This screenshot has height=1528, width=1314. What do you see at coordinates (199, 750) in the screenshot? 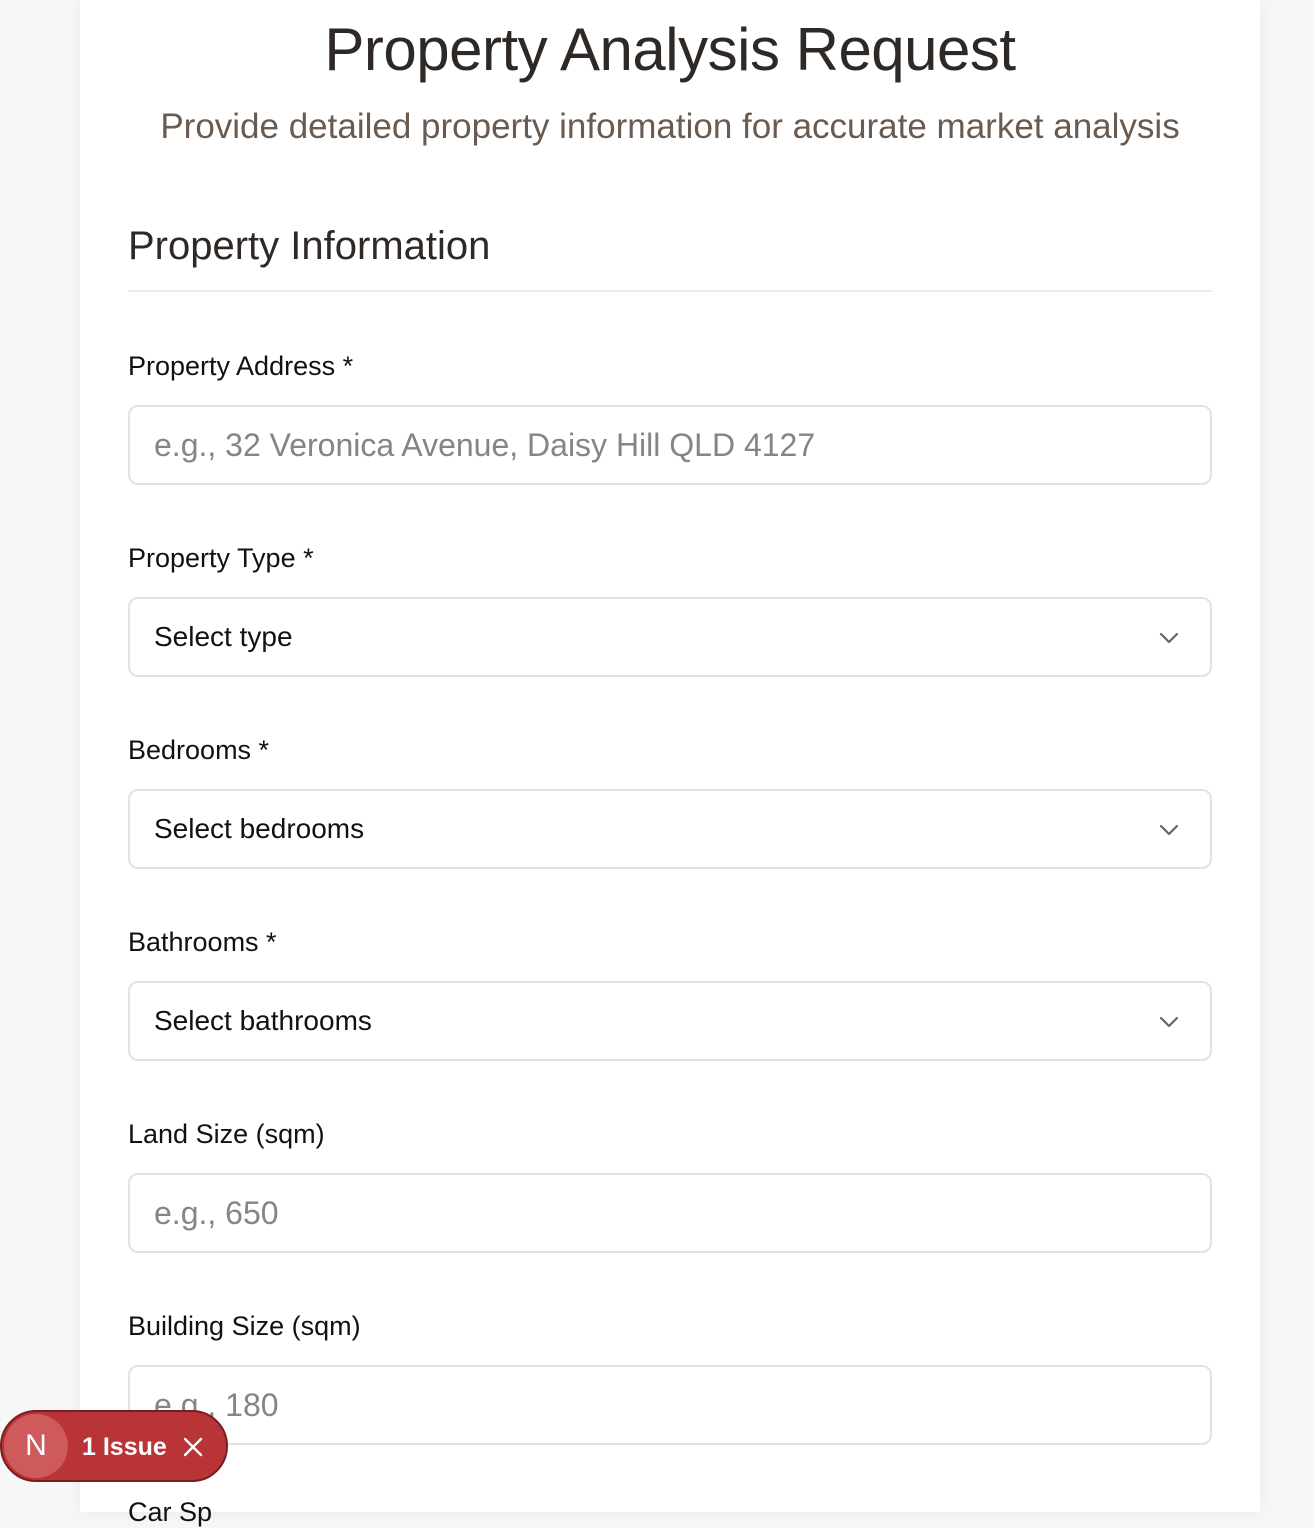
I see `bedrooms-label: Bedrooms *` at bounding box center [199, 750].